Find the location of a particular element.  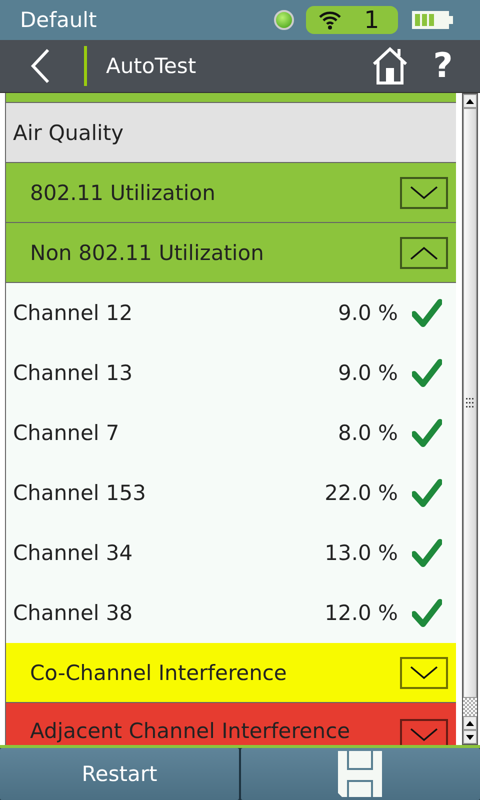

utilization-value: 8.0 % is located at coordinates (368, 433).